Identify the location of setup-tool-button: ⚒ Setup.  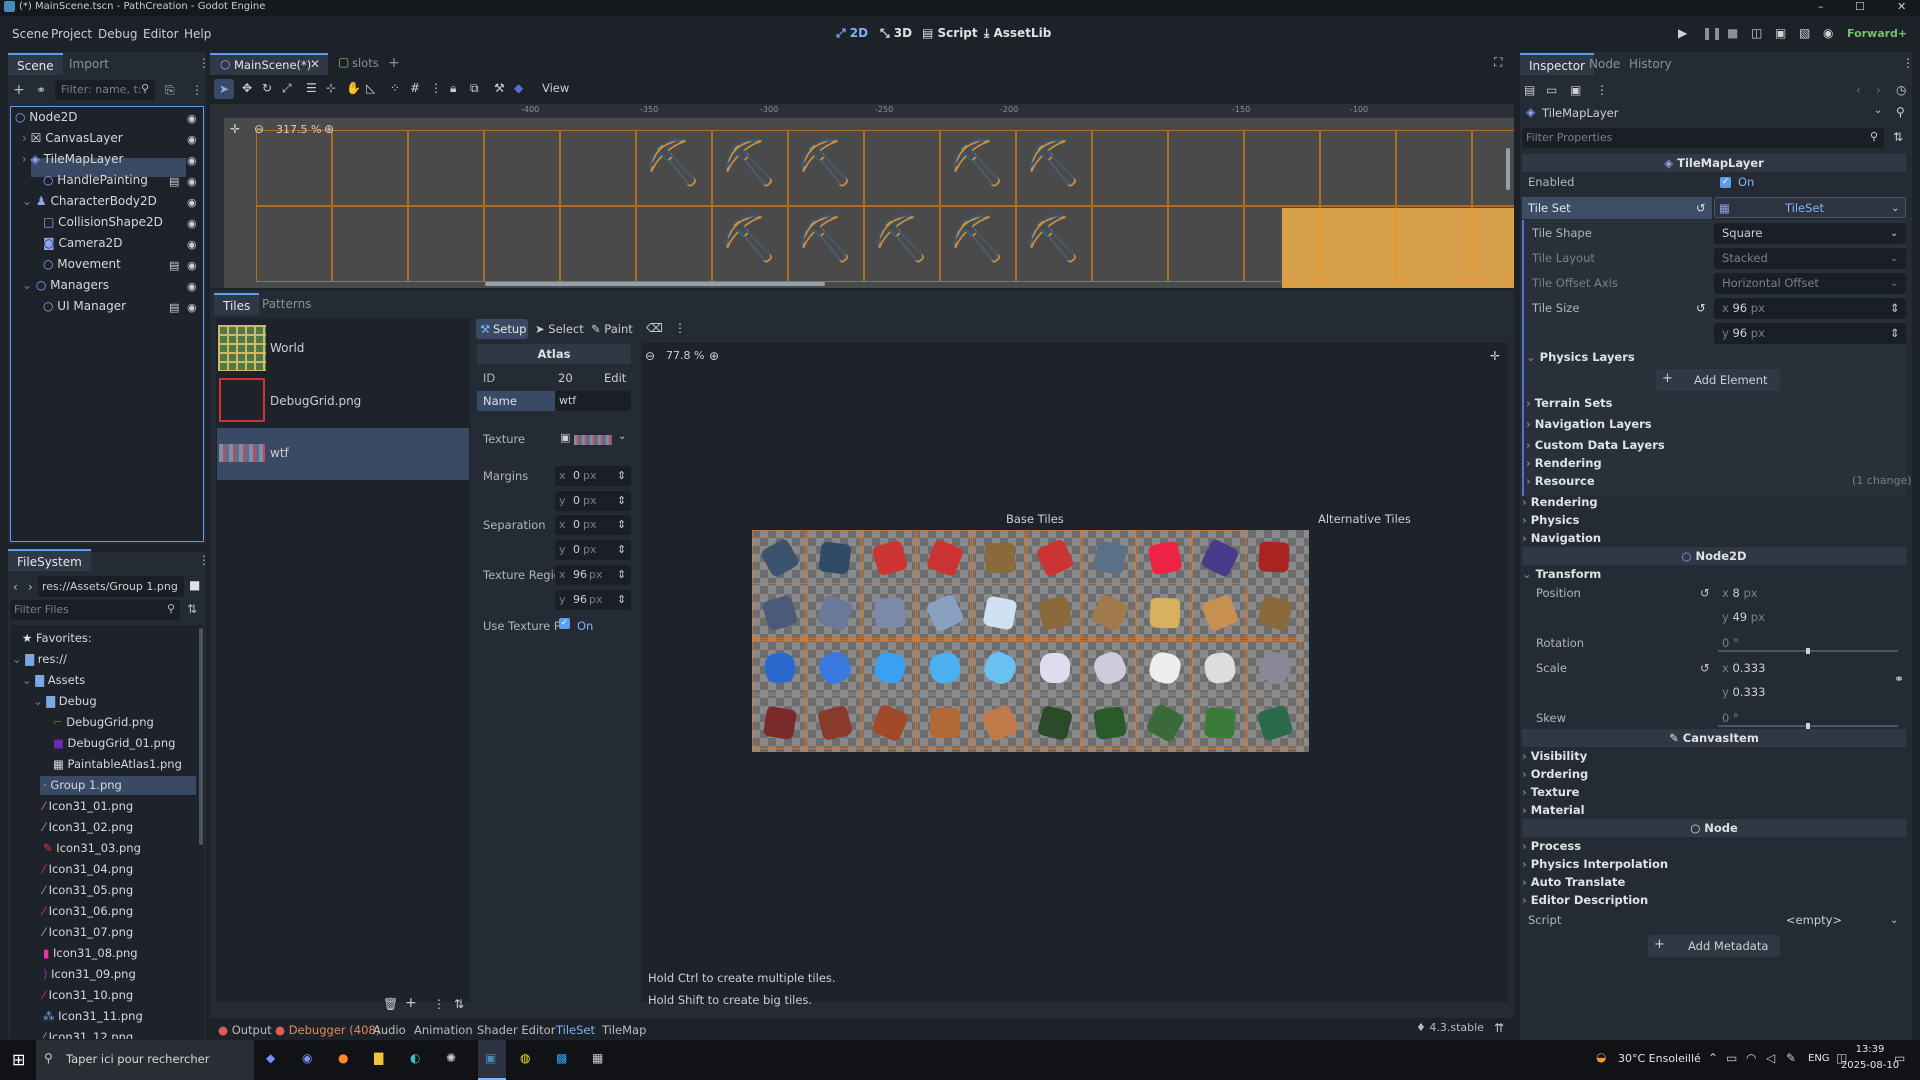
(502, 329).